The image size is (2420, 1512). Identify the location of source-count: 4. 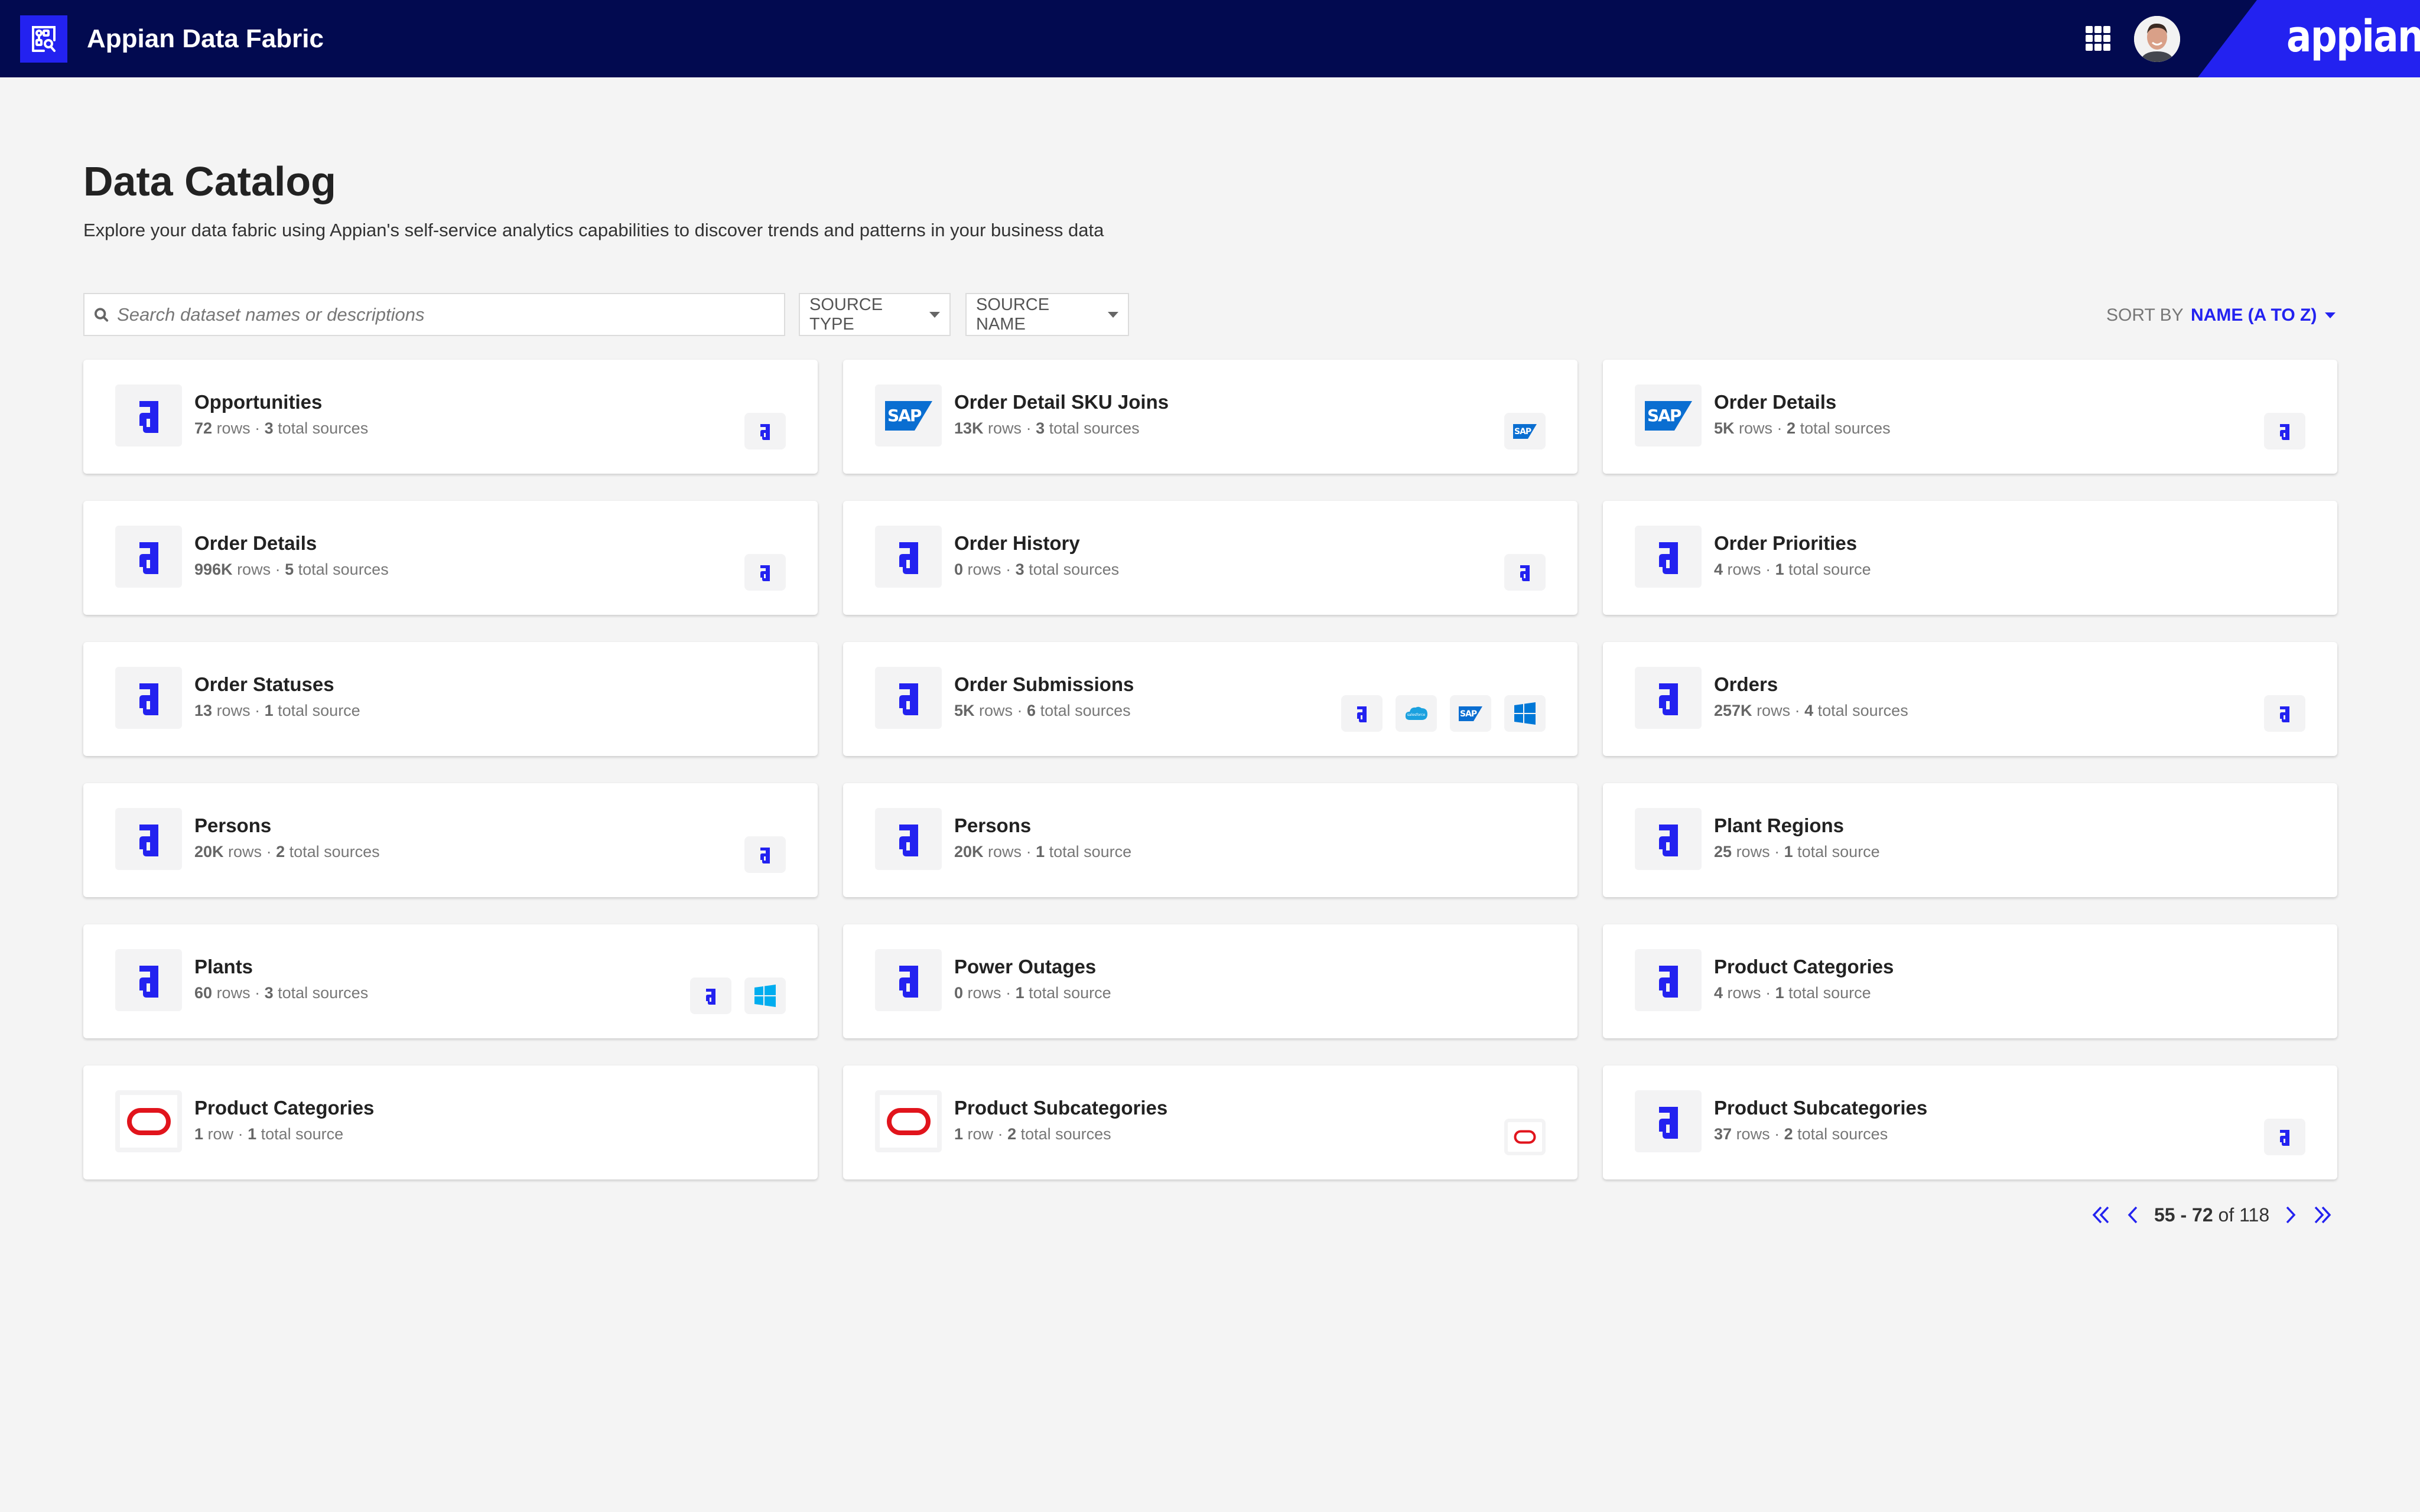
(1809, 710).